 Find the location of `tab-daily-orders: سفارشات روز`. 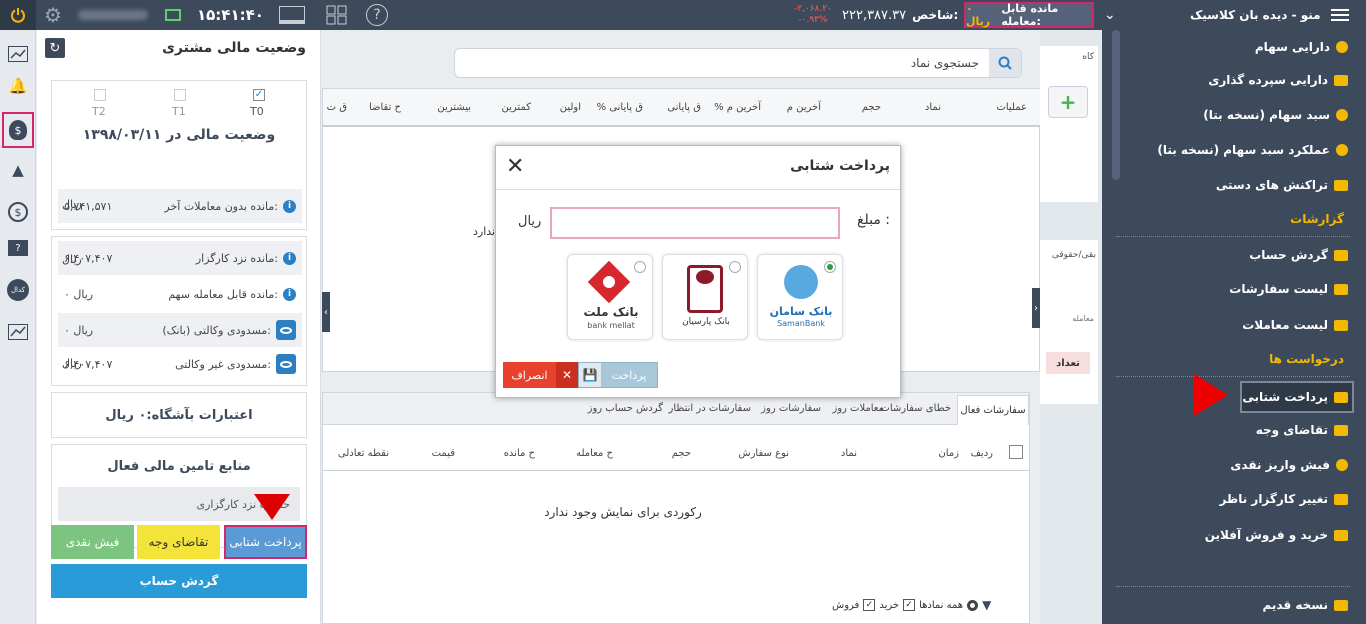

tab-daily-orders: سفارشات روز is located at coordinates (791, 408).